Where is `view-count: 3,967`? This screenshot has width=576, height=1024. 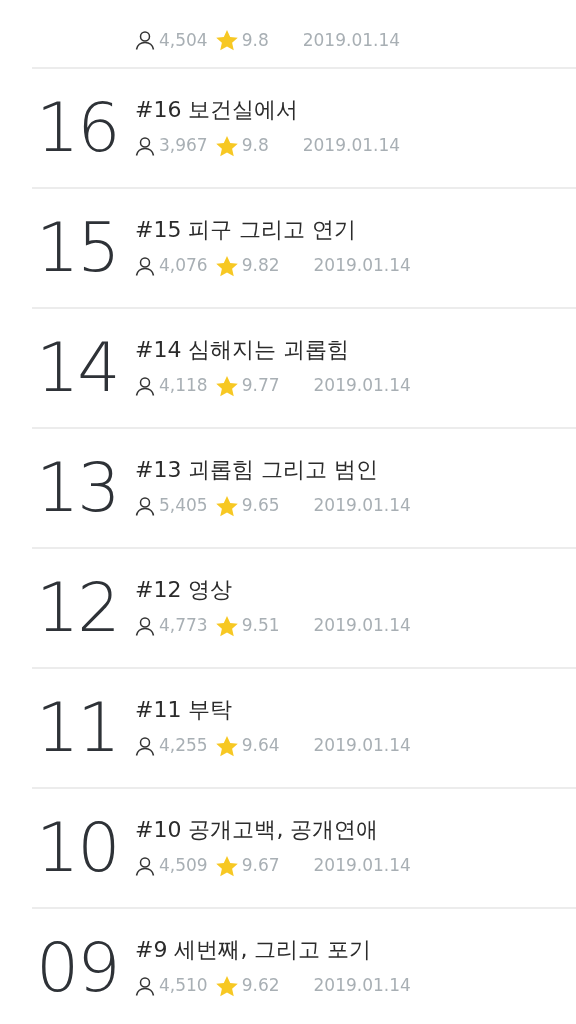 view-count: 3,967 is located at coordinates (183, 146).